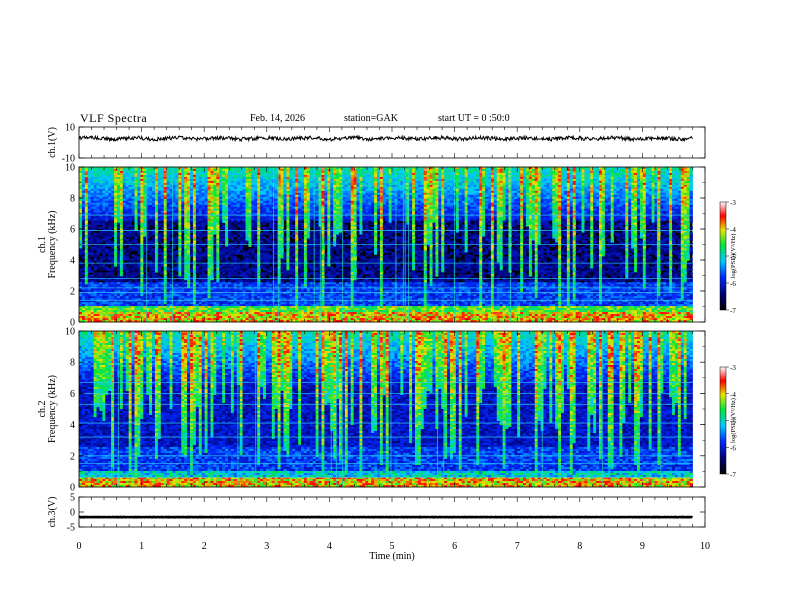  I want to click on y-axis-label: ch.1(V), so click(52, 142).